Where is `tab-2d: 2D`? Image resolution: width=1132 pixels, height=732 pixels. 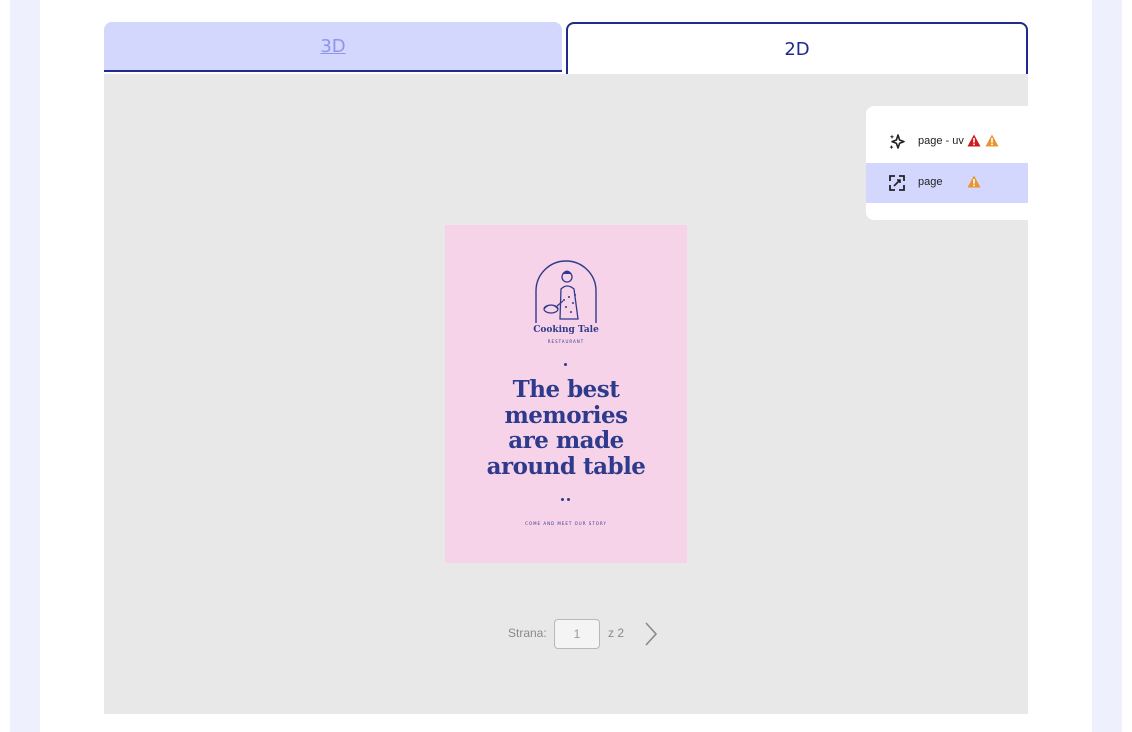 tab-2d: 2D is located at coordinates (797, 48).